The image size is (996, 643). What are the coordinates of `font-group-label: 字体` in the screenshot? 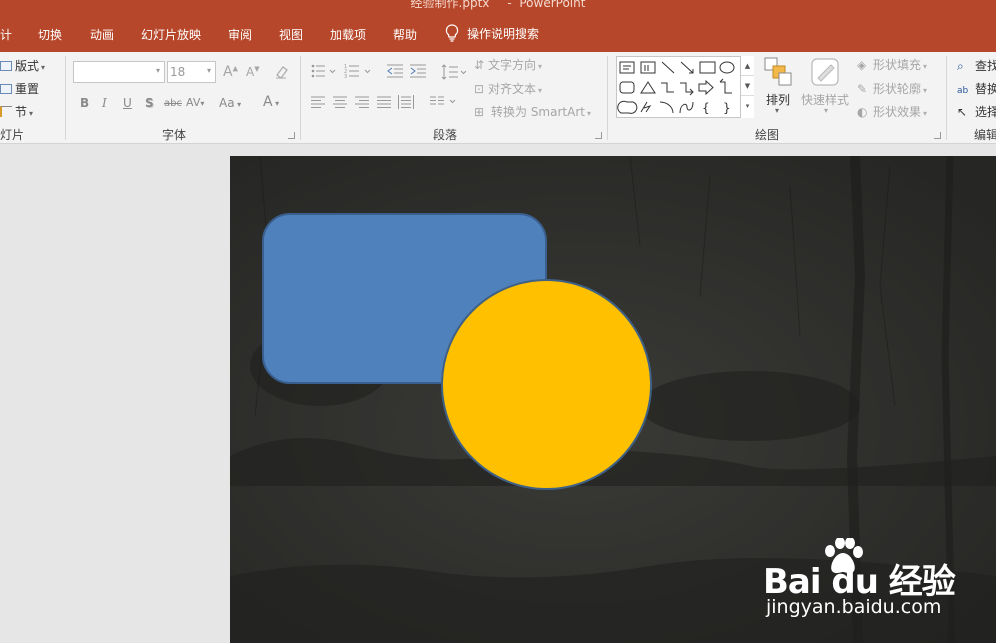 It's located at (174, 135).